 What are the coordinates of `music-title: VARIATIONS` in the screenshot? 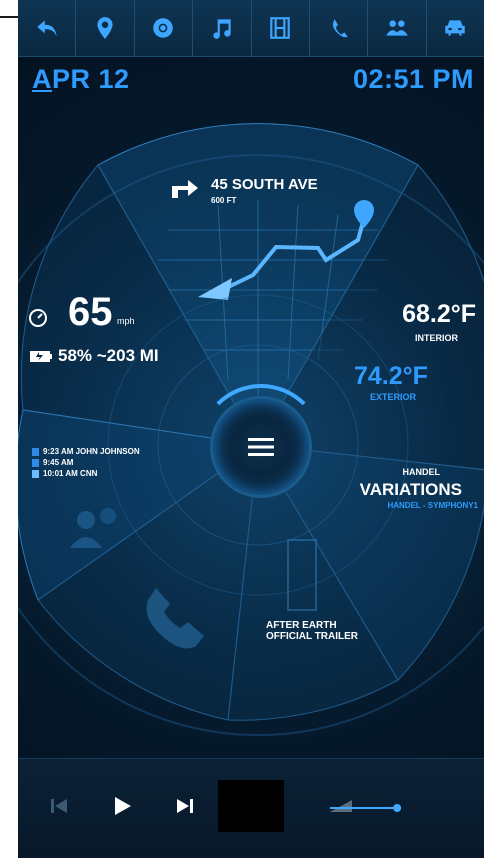 It's located at (411, 490).